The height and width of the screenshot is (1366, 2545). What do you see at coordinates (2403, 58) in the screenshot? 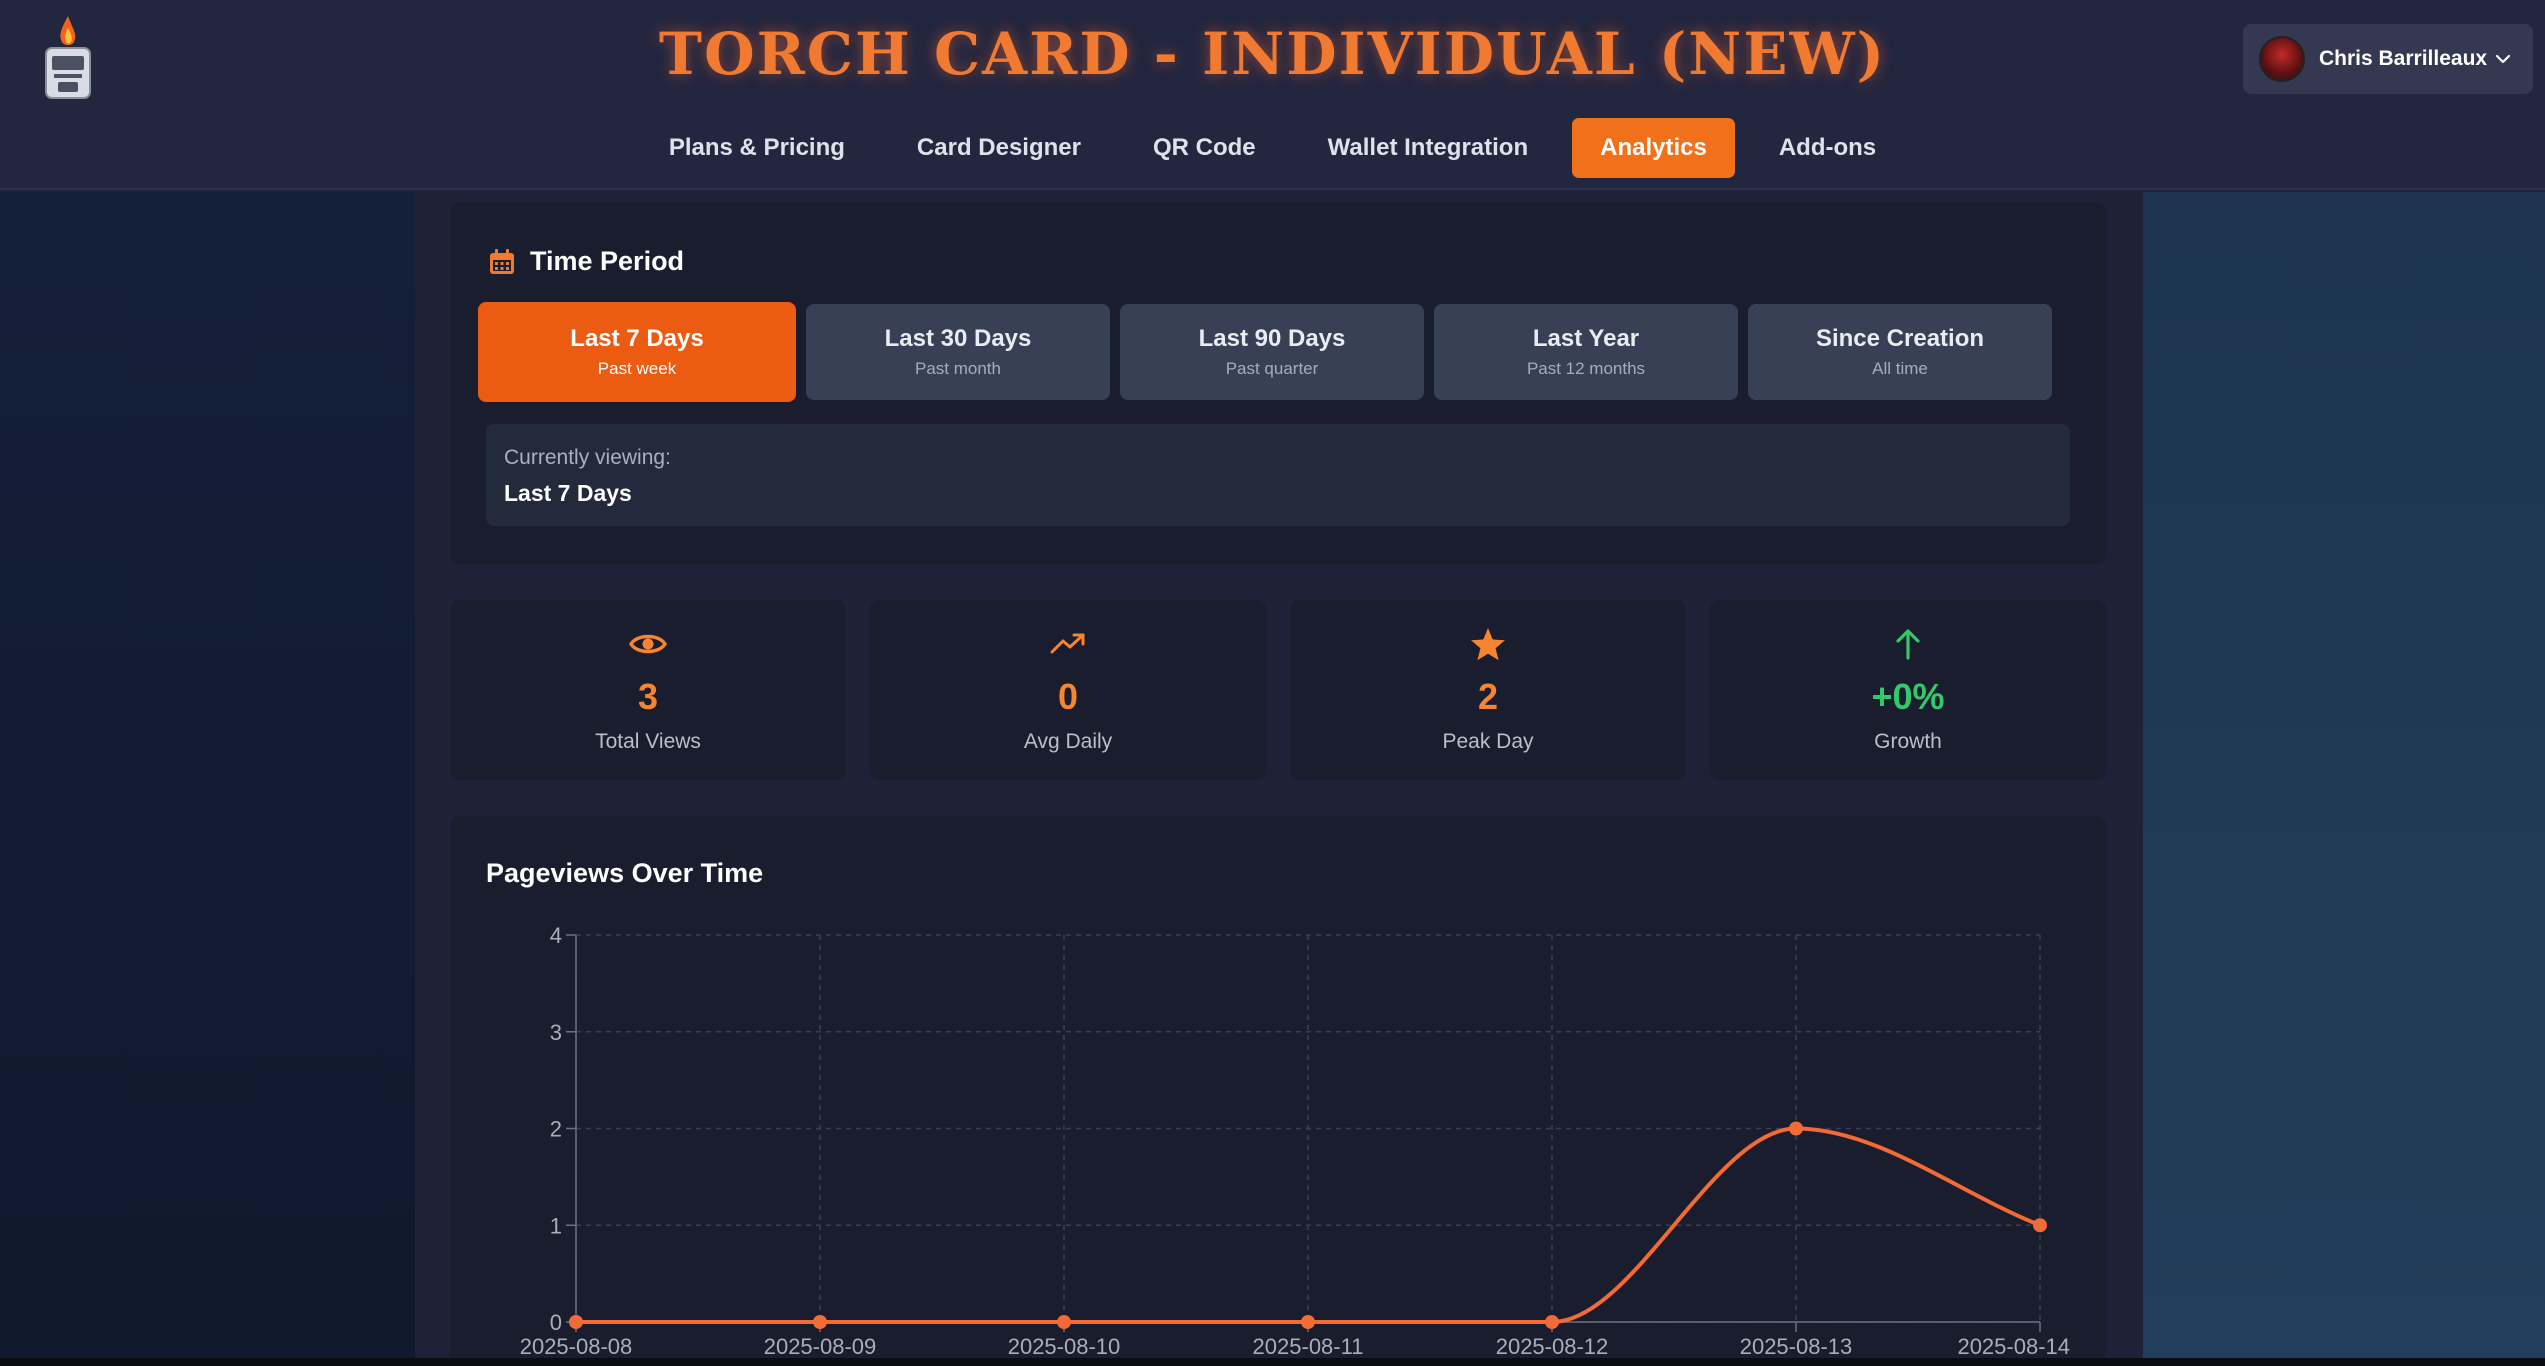
I see `user-name: Chris Barrilleaux` at bounding box center [2403, 58].